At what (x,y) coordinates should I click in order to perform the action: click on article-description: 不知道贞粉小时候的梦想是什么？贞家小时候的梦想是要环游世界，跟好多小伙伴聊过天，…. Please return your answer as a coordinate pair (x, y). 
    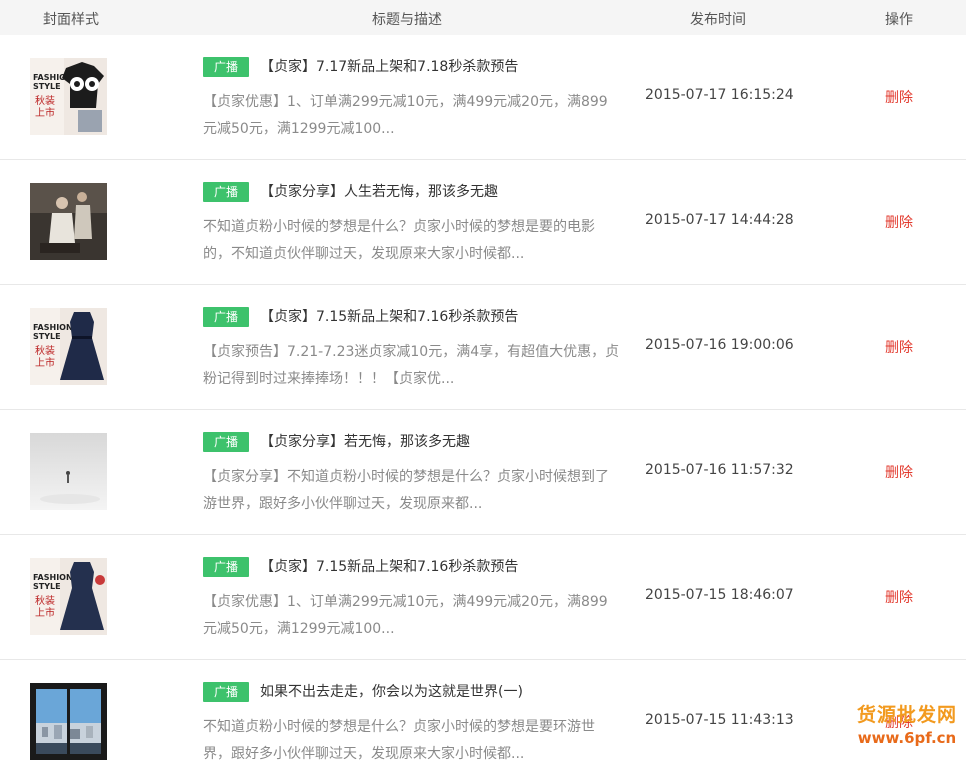
    Looking at the image, I should click on (399, 740).